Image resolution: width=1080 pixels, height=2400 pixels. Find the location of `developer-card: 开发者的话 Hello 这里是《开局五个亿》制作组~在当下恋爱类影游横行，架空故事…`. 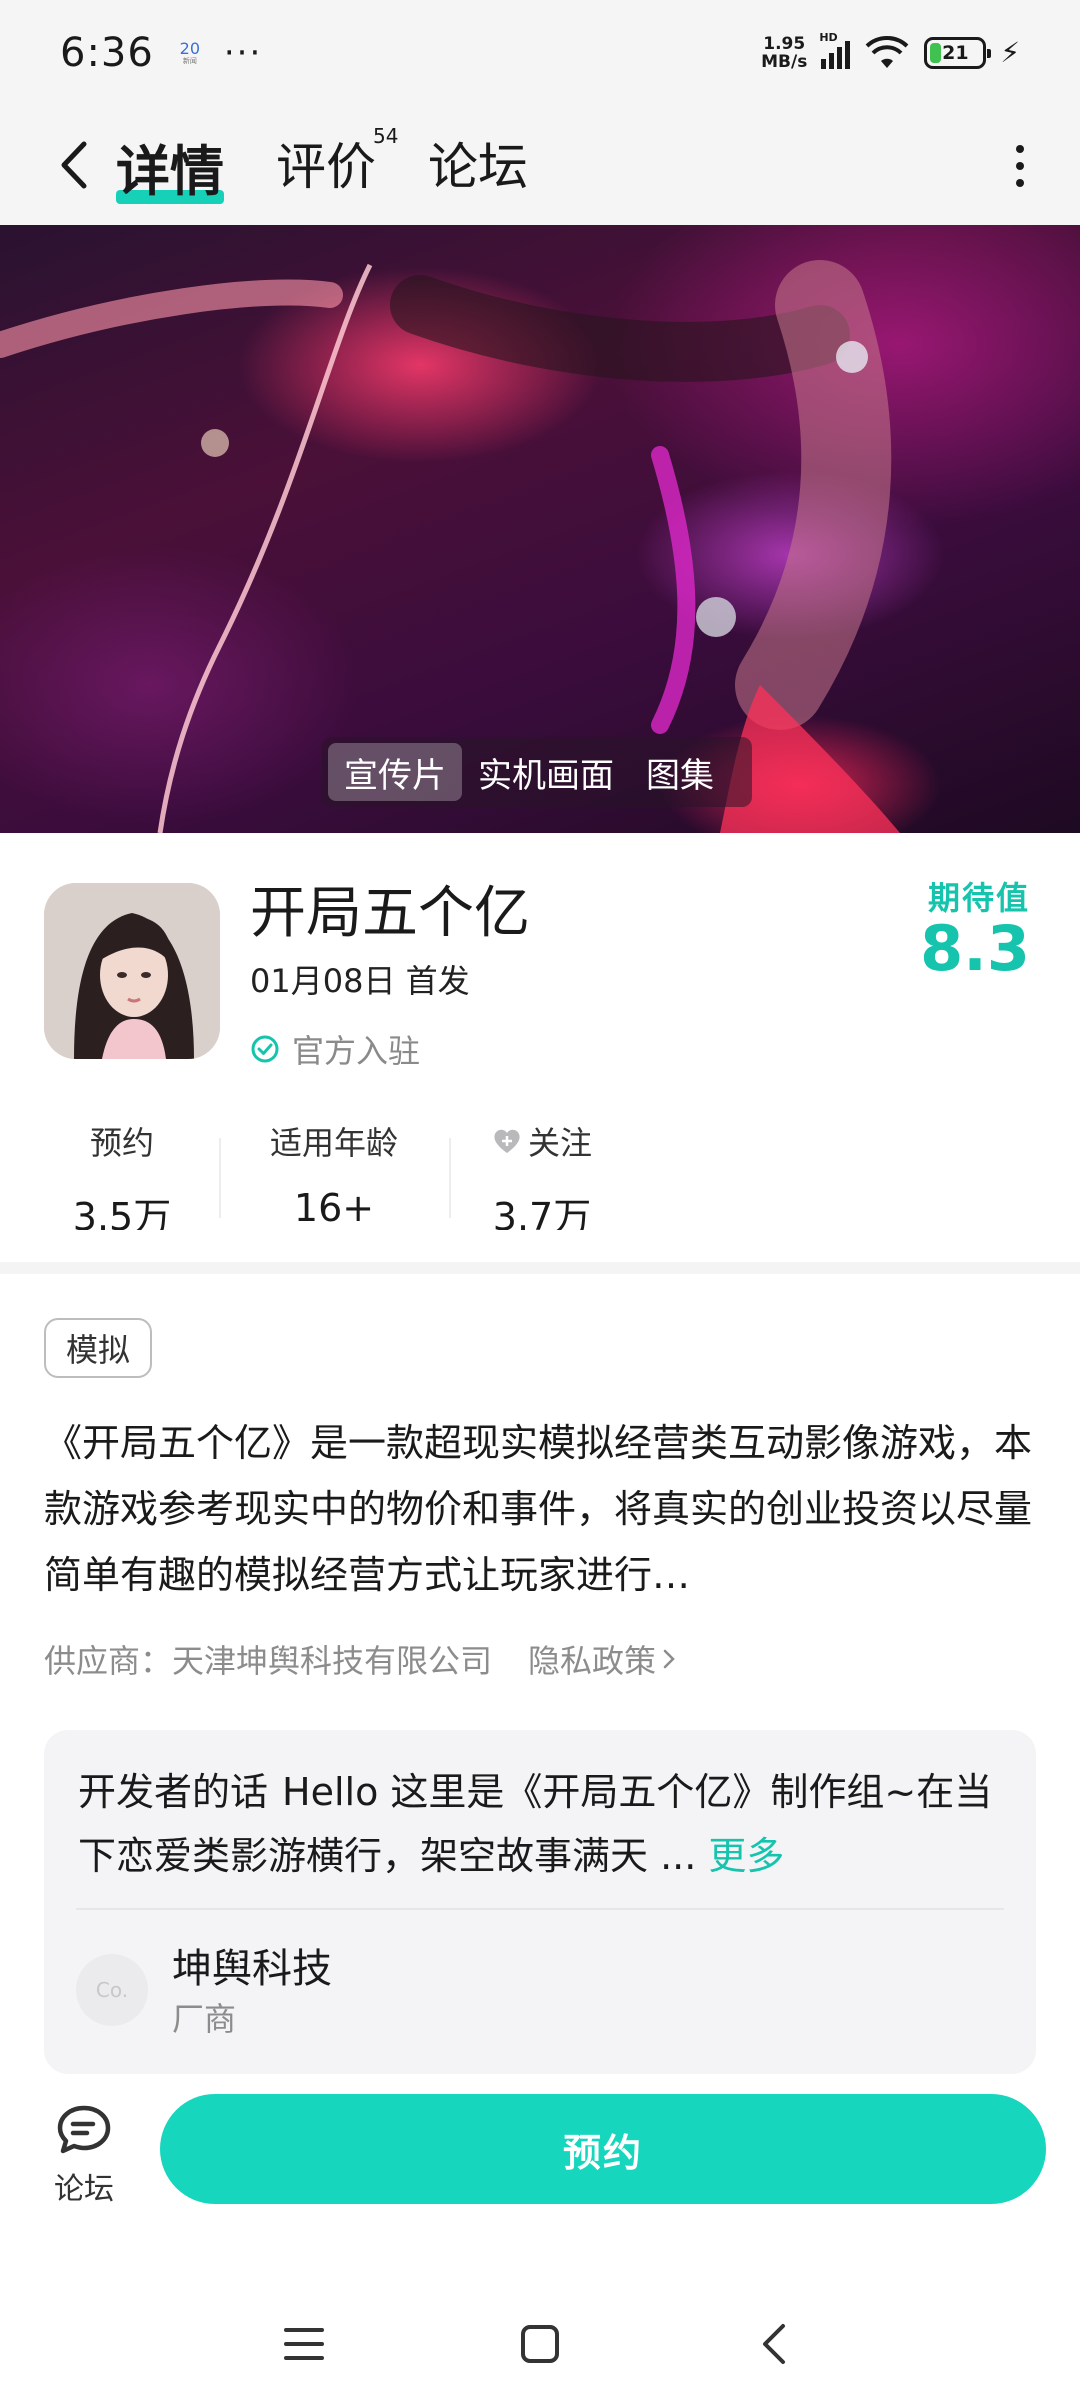

developer-card: 开发者的话 Hello 这里是《开局五个亿》制作组~在当下恋爱类影游横行，架空故事… is located at coordinates (540, 1902).